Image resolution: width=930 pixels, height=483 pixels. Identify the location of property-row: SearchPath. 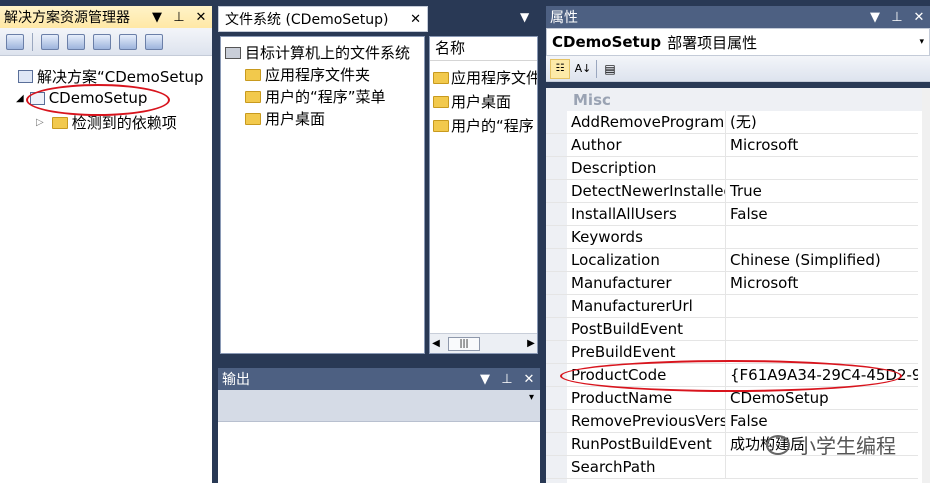
(732, 467).